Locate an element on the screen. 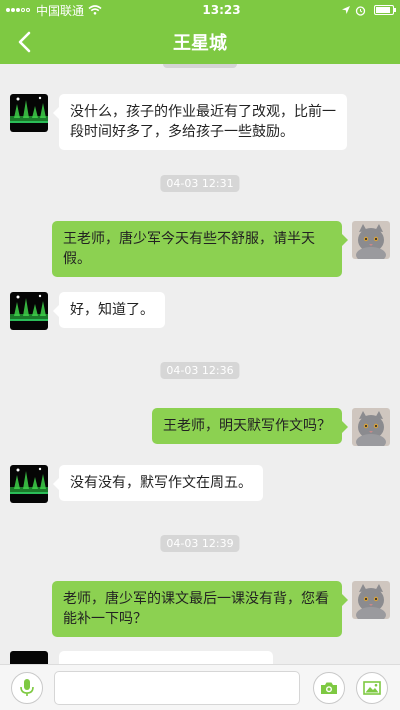 Image resolution: width=400 pixels, height=710 pixels. chat-title: 王星城 is located at coordinates (200, 43).